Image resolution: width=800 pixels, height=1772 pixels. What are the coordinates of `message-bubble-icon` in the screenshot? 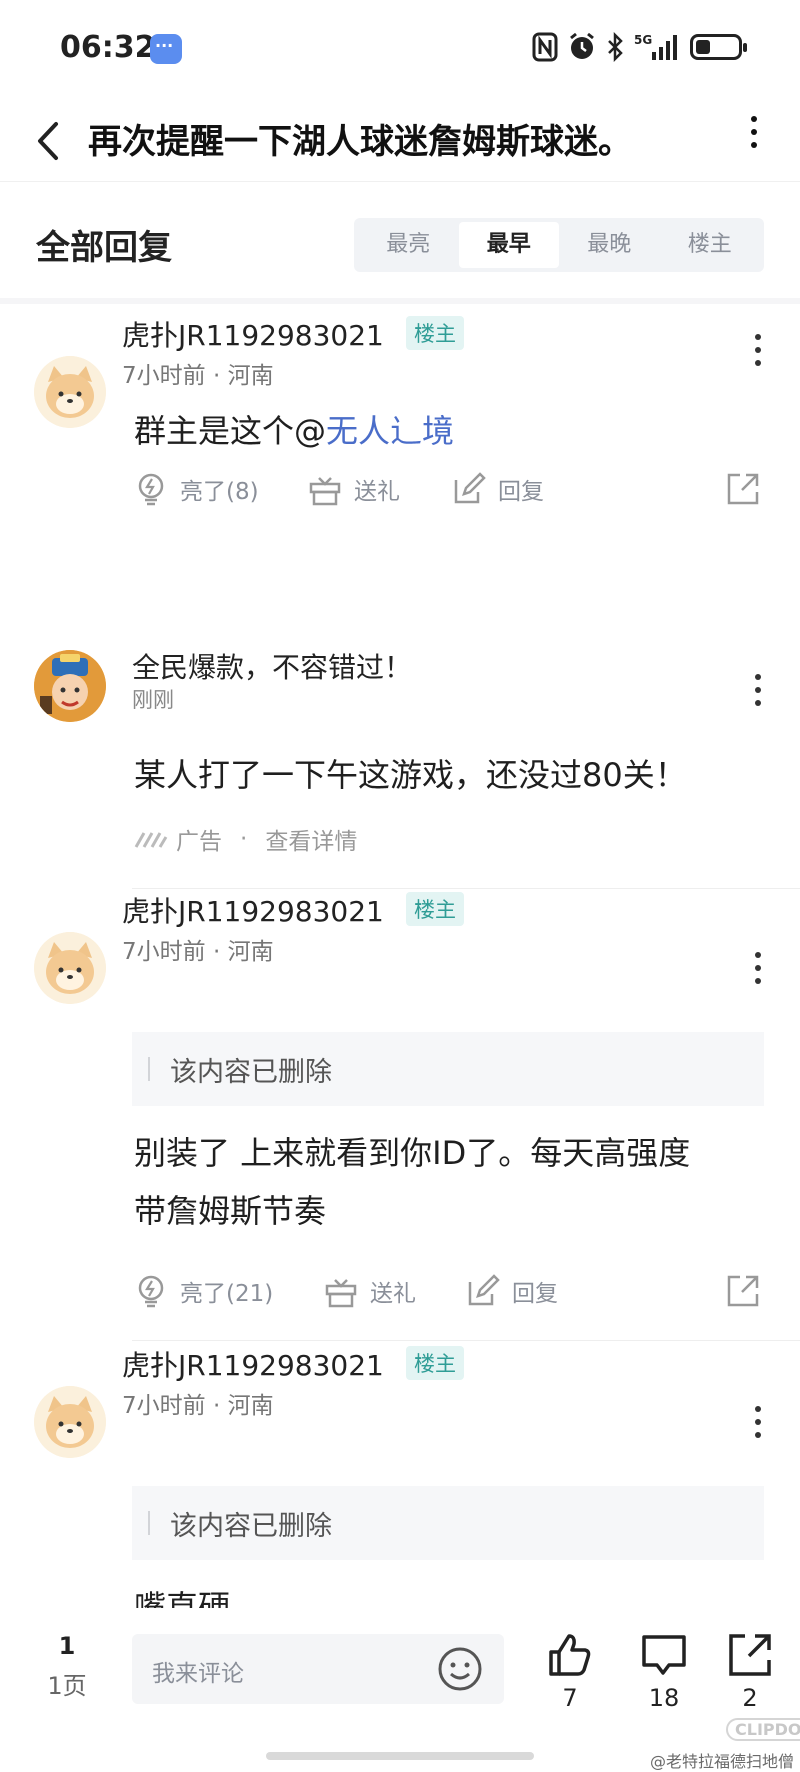 It's located at (166, 49).